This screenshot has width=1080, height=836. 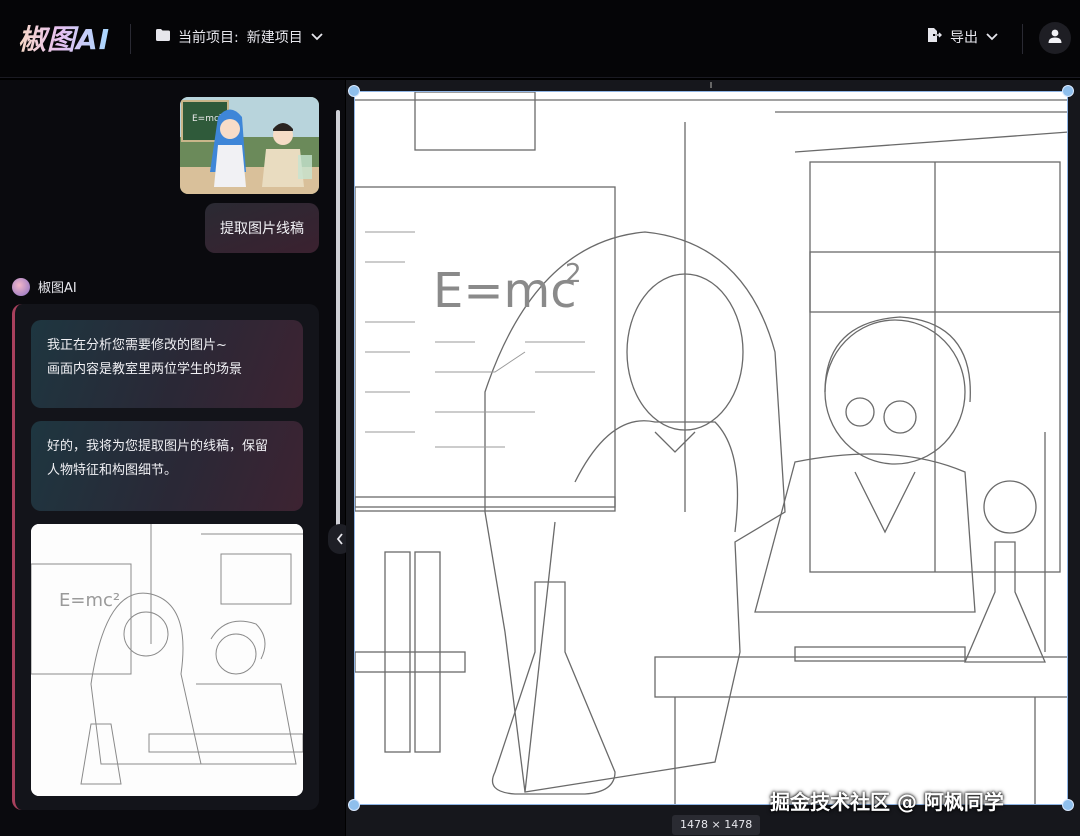 I want to click on ruler-mark, so click(x=711, y=85).